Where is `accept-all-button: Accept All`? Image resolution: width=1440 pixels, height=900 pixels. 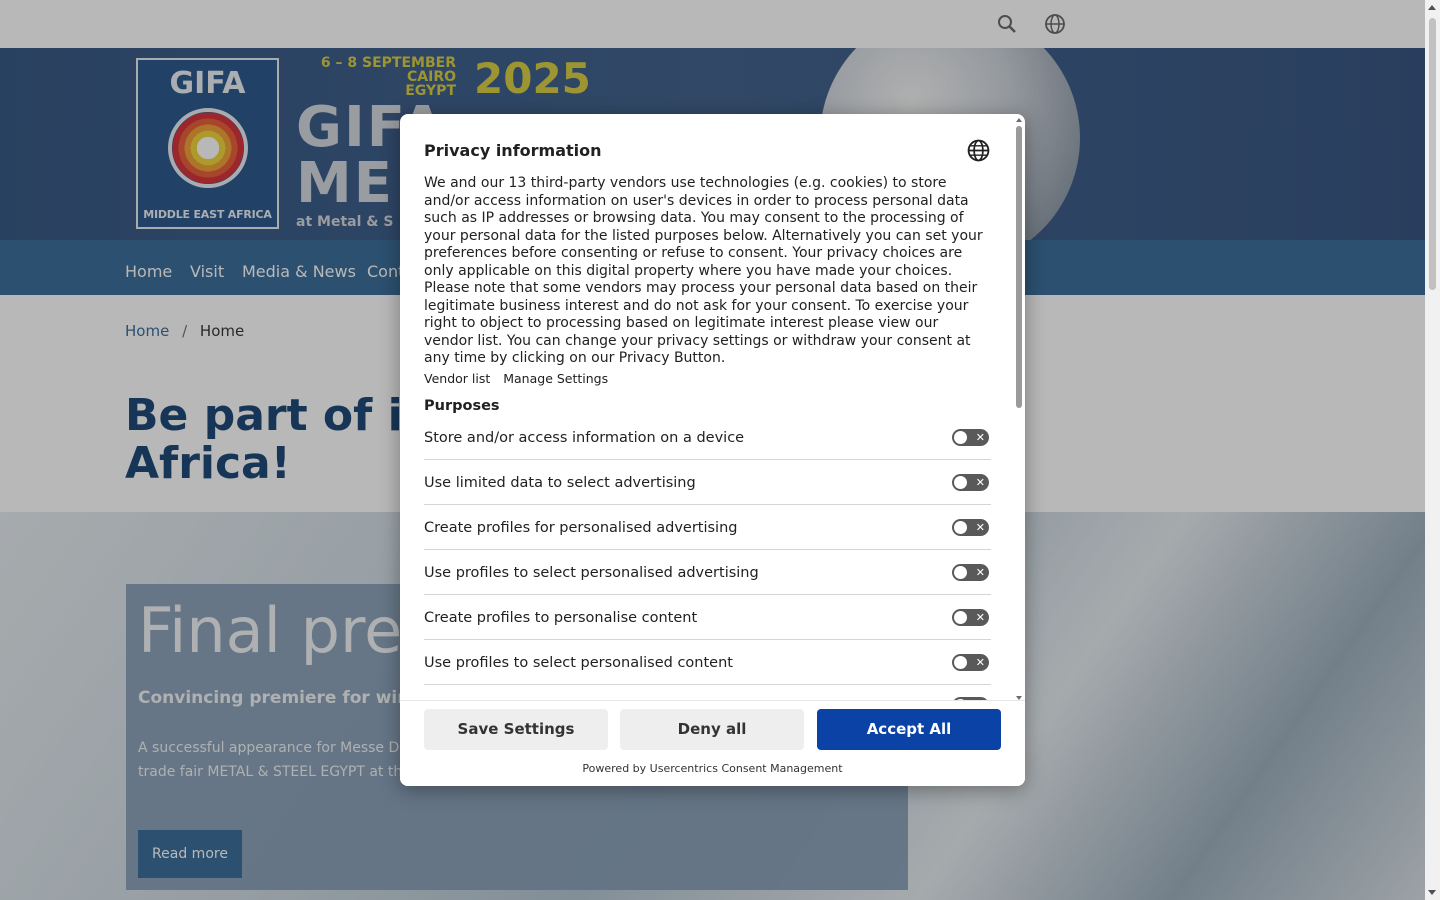 accept-all-button: Accept All is located at coordinates (909, 729).